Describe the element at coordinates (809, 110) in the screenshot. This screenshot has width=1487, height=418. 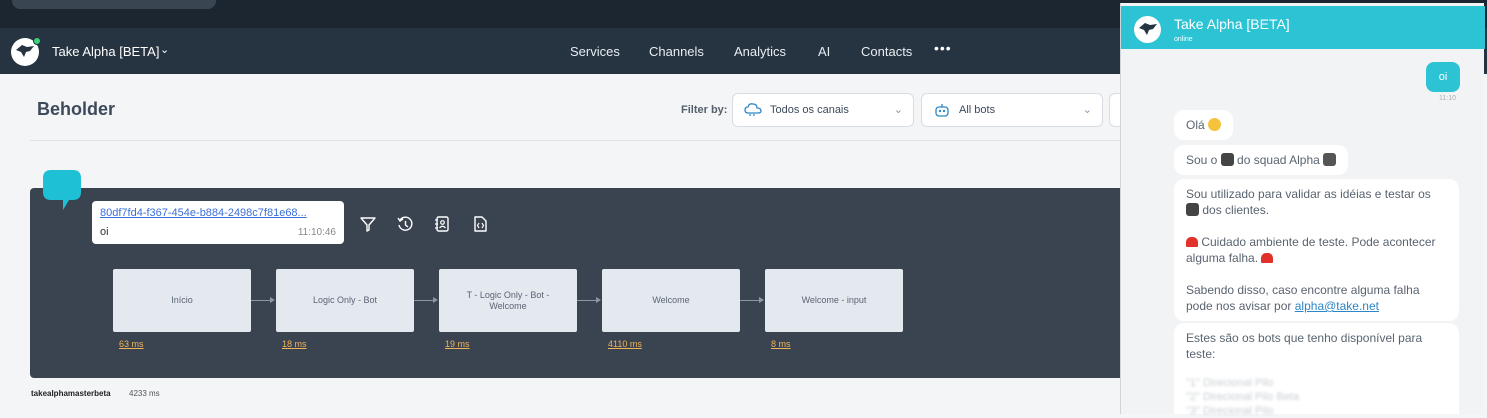
I see `channel-filter-value: Todos os canais` at that location.